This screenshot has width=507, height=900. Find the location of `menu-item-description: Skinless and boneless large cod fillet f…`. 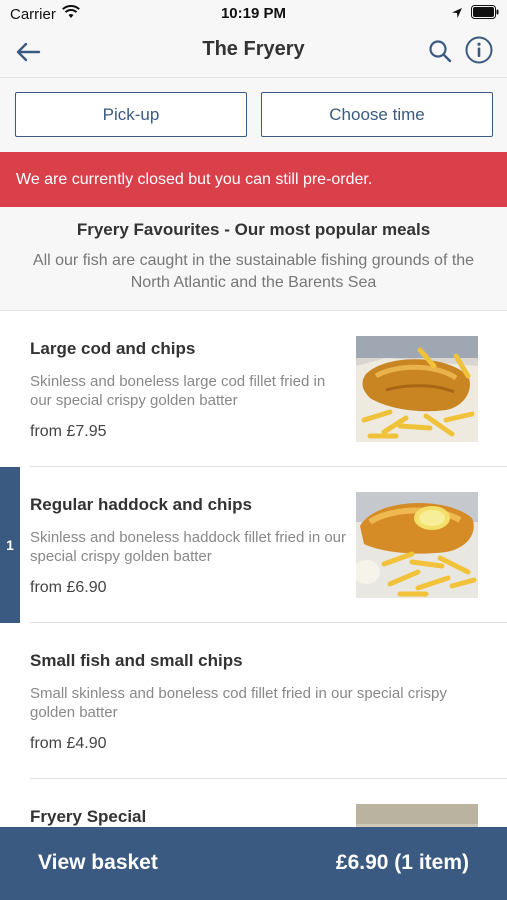

menu-item-description: Skinless and boneless large cod fillet f… is located at coordinates (178, 391).